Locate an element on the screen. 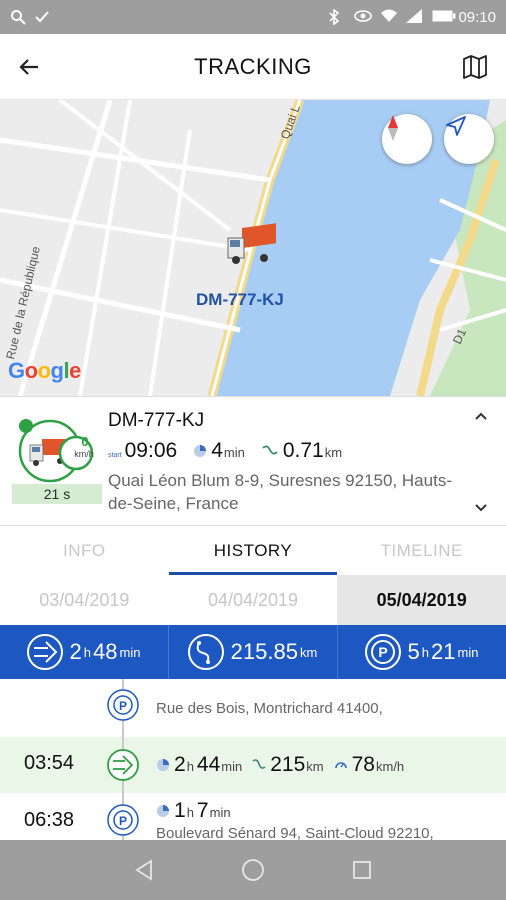 Image resolution: width=506 pixels, height=900 pixels. tab-timeline: TIMELINE is located at coordinates (421, 551).